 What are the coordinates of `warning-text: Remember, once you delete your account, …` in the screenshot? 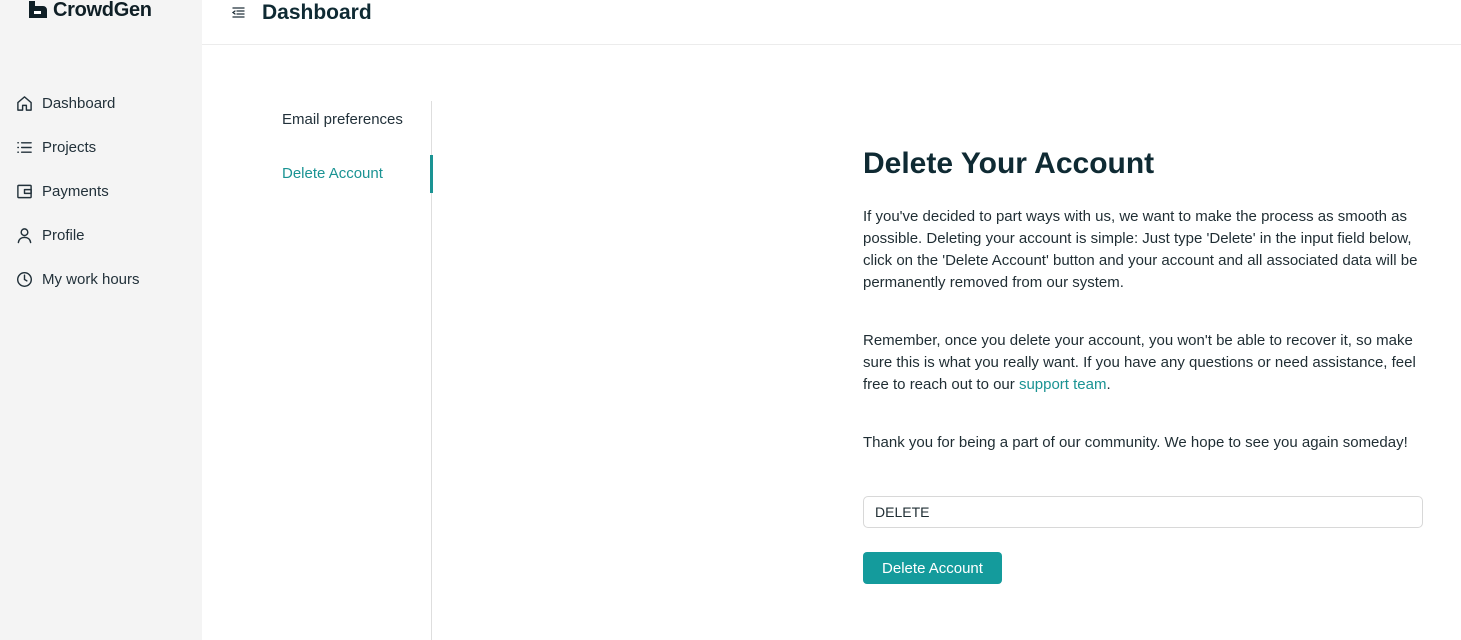 It's located at (1139, 362).